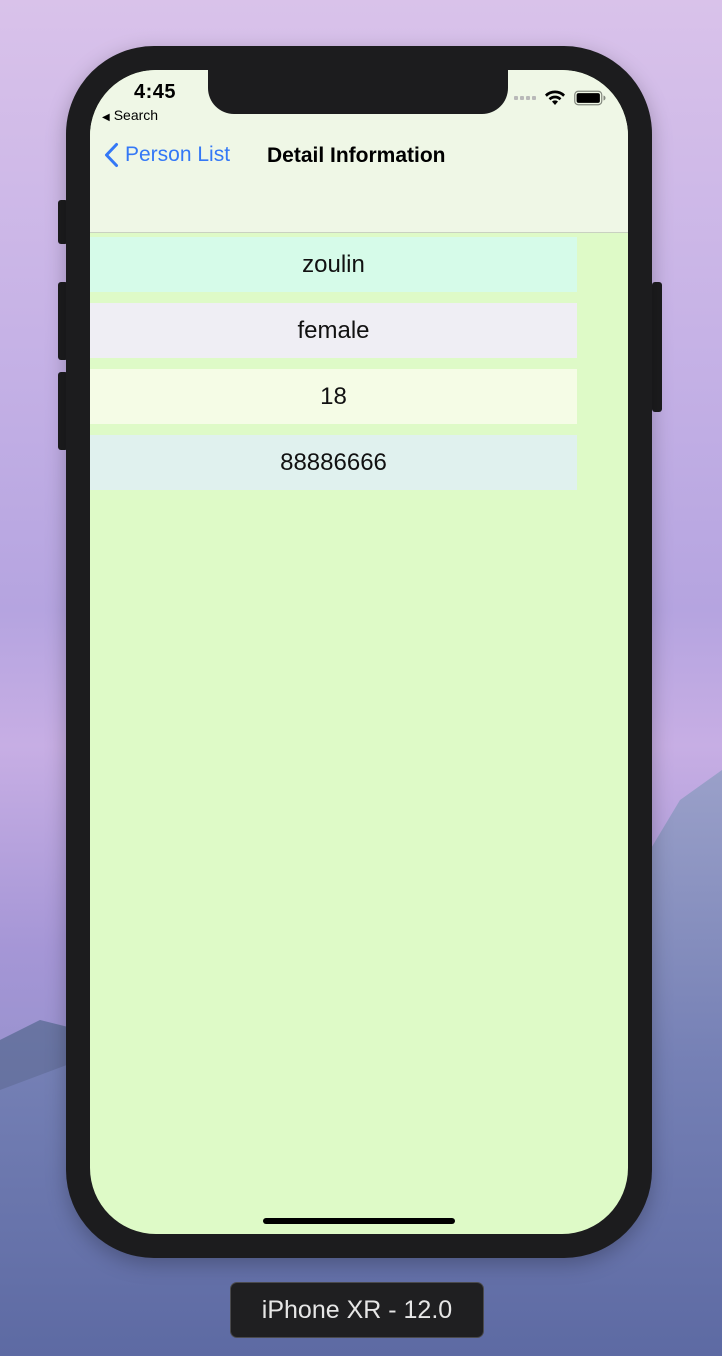 The width and height of the screenshot is (722, 1356). I want to click on wifi-icon, so click(555, 97).